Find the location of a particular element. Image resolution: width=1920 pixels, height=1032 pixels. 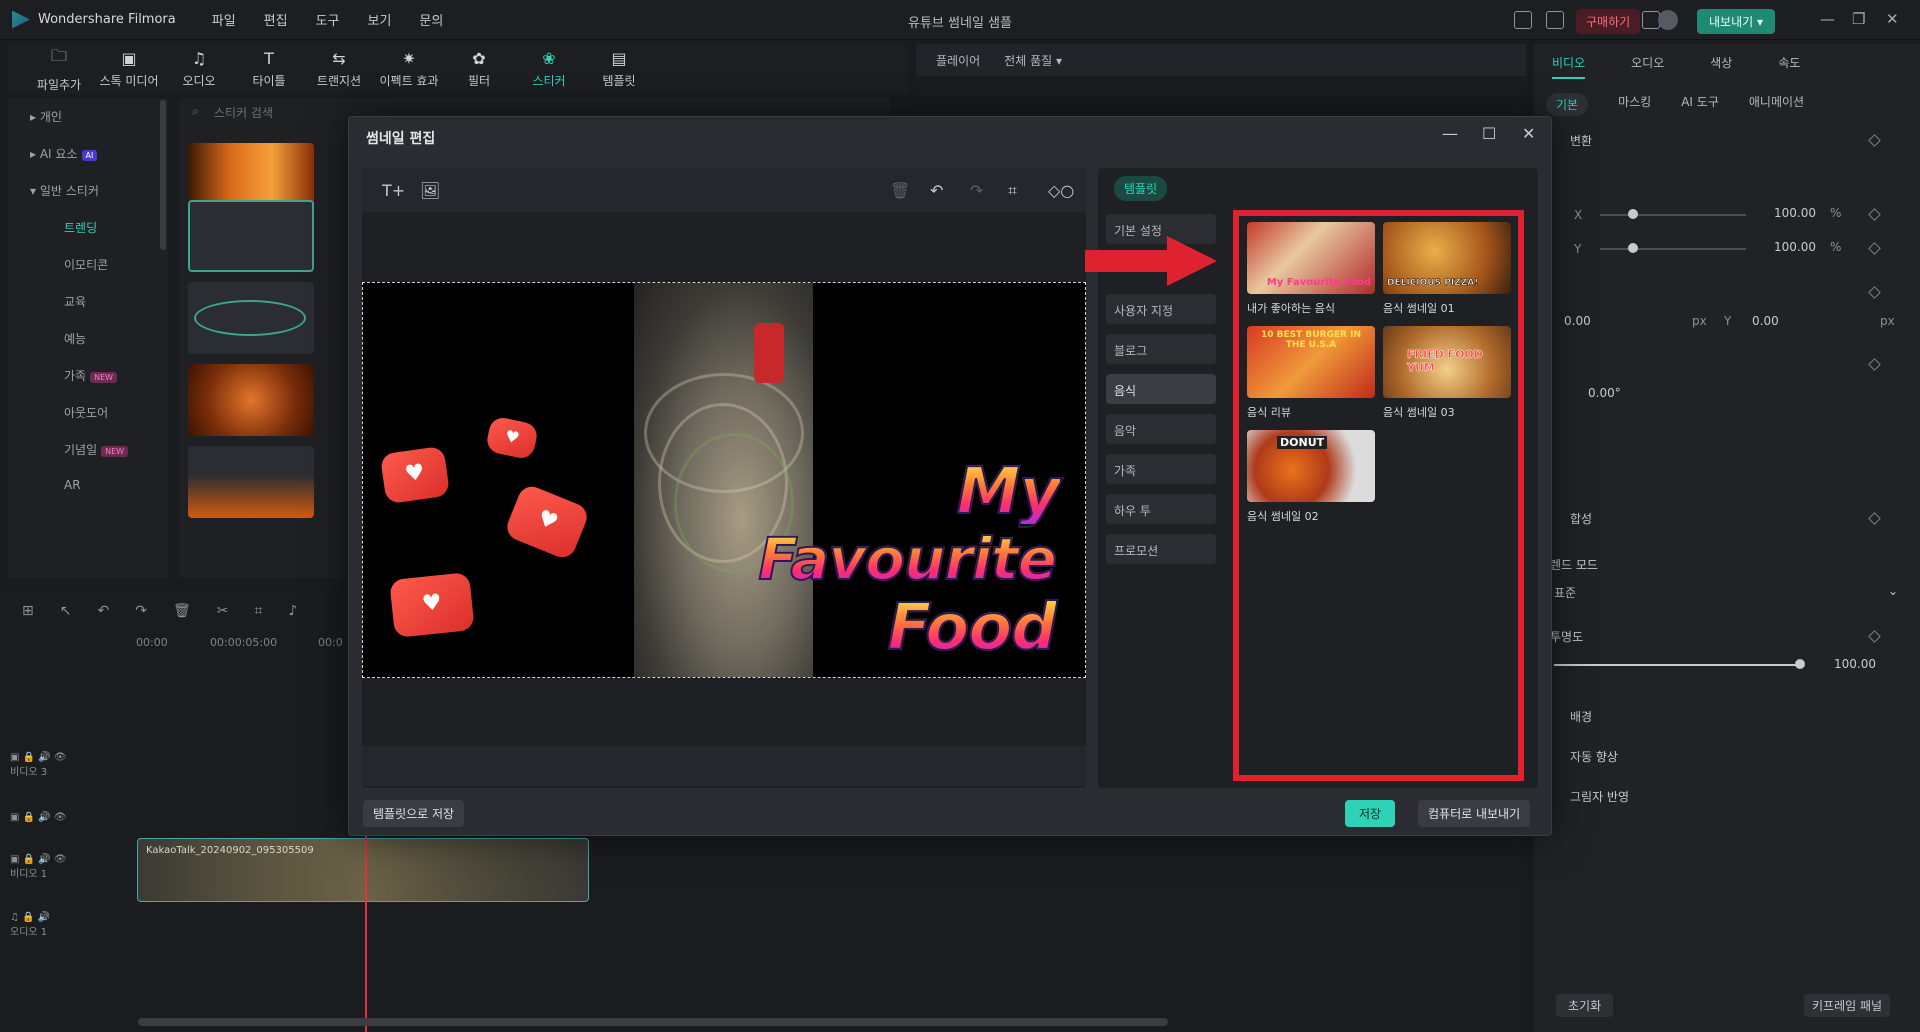

subtab-animation: 애니메이션 is located at coordinates (1776, 104).